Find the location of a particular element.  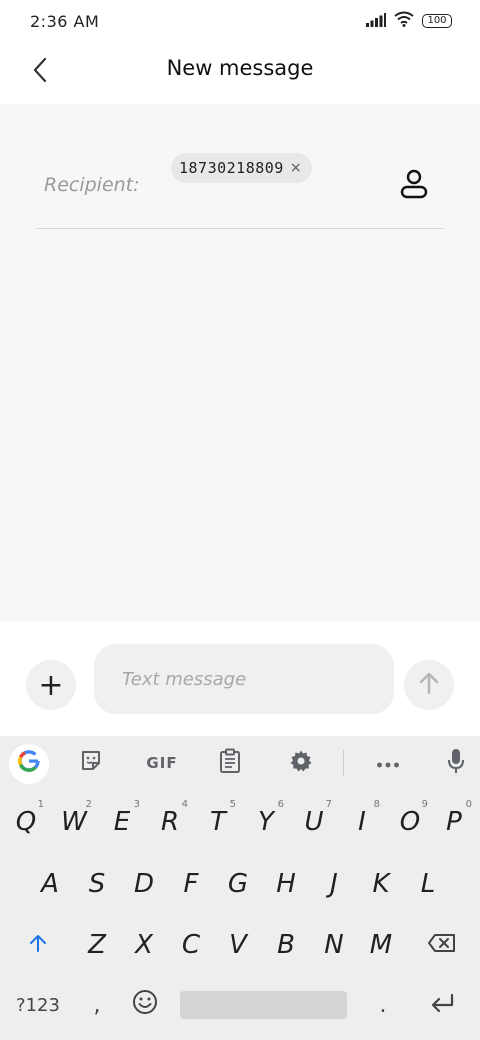

key-f: F is located at coordinates (191, 884).